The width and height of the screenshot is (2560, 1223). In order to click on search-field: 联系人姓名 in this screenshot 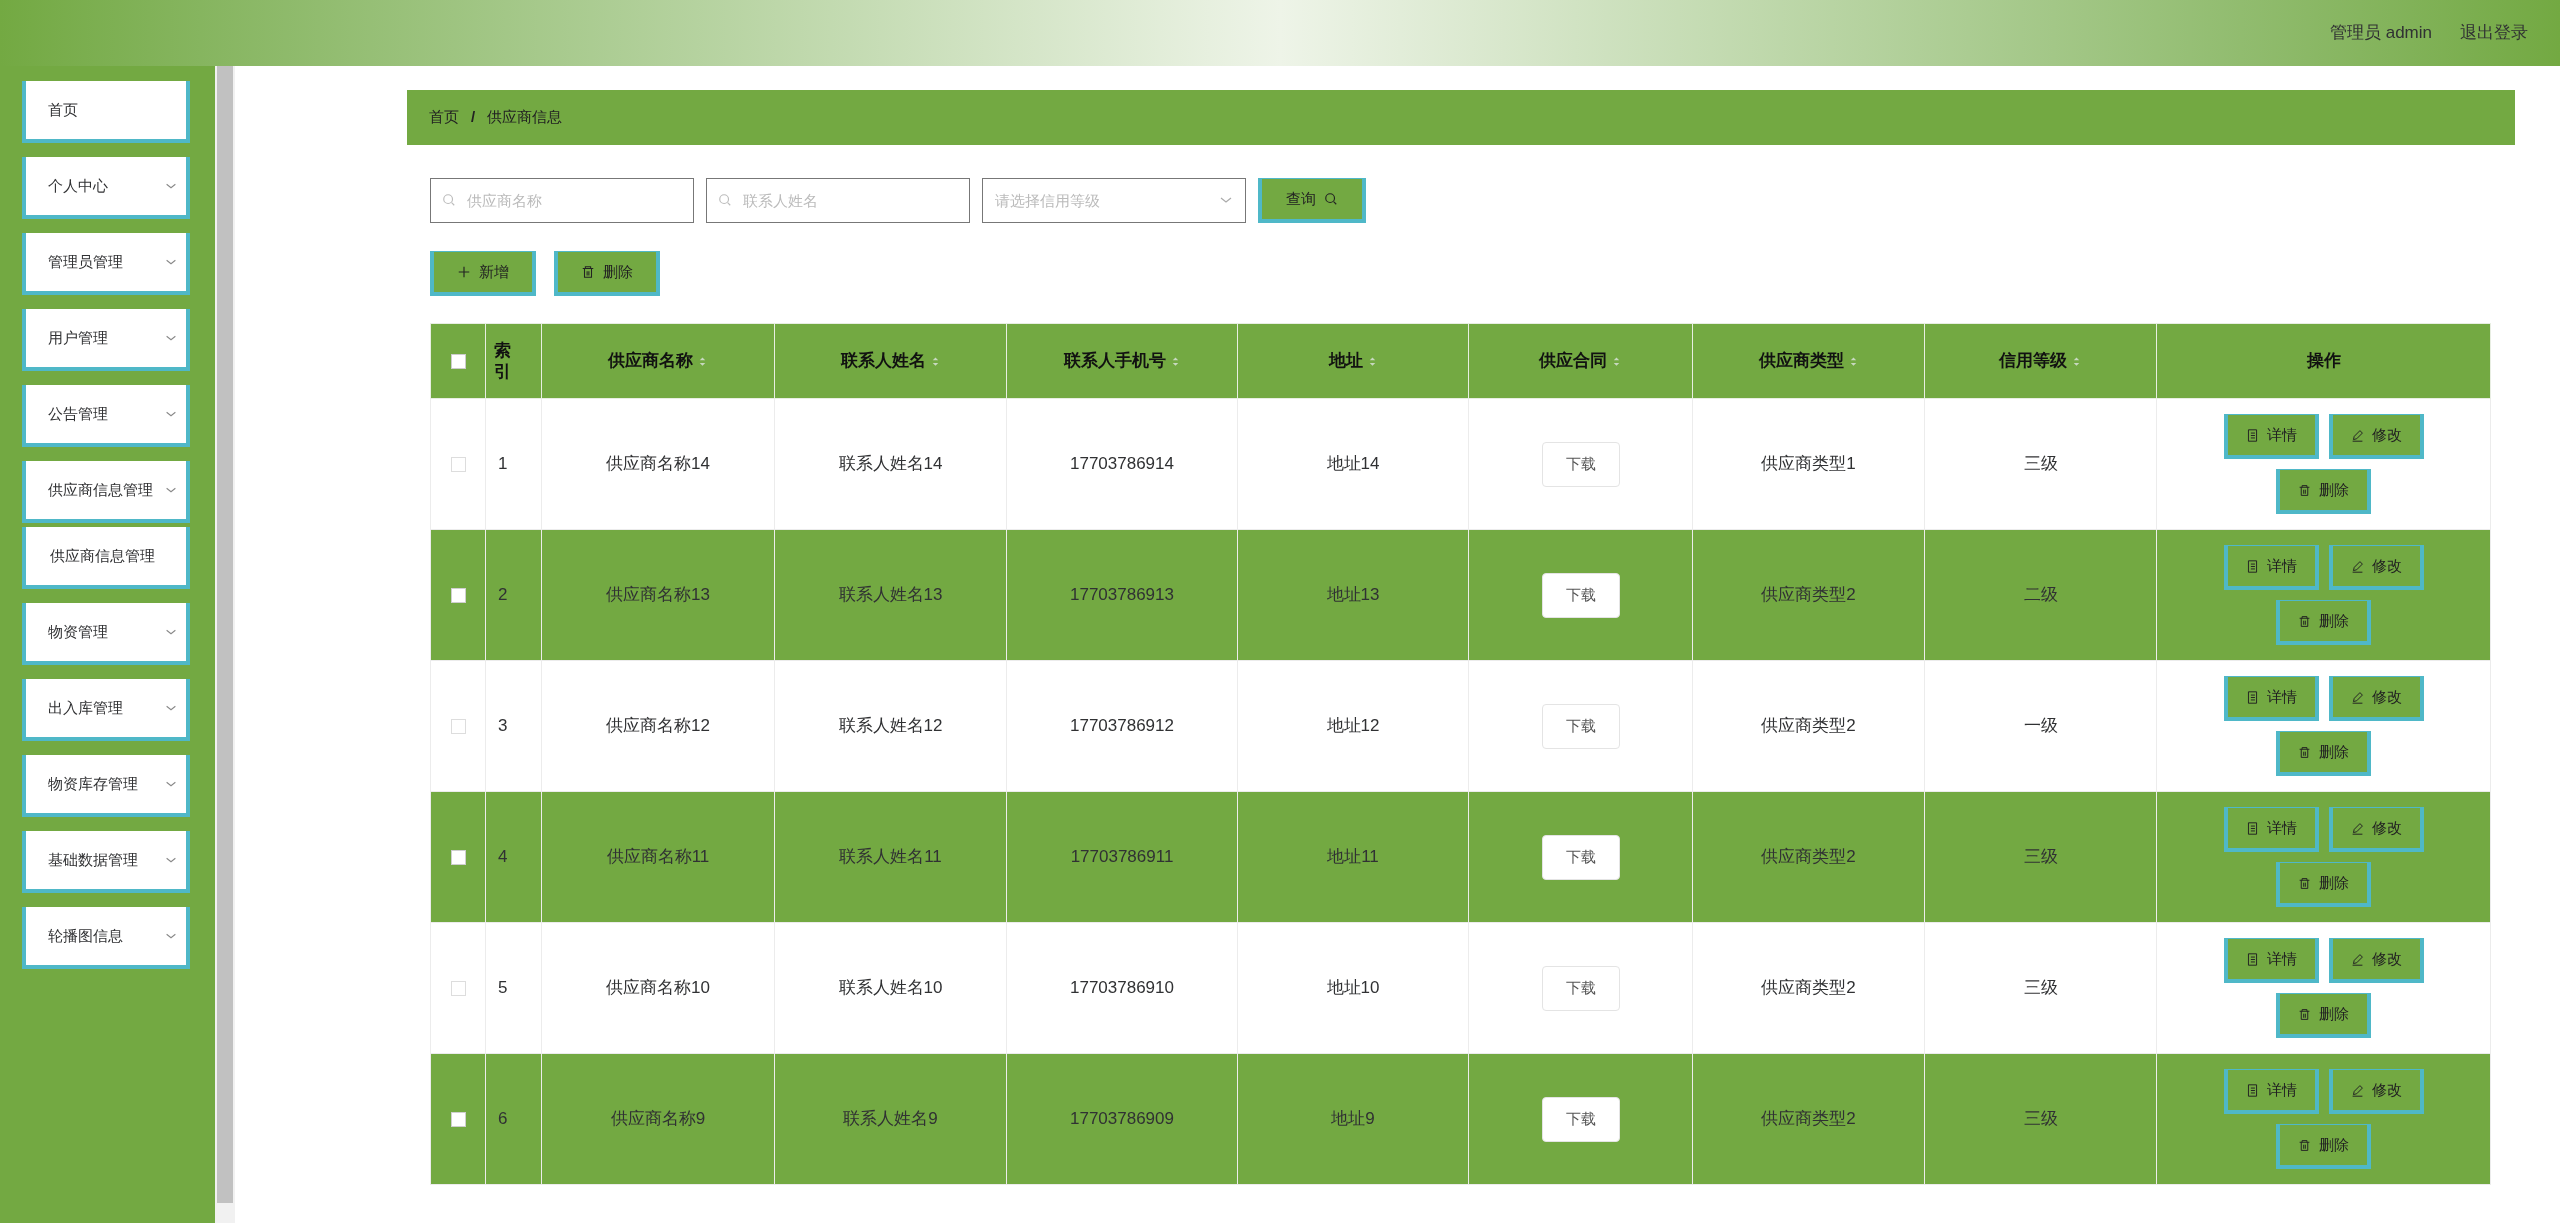, I will do `click(838, 200)`.